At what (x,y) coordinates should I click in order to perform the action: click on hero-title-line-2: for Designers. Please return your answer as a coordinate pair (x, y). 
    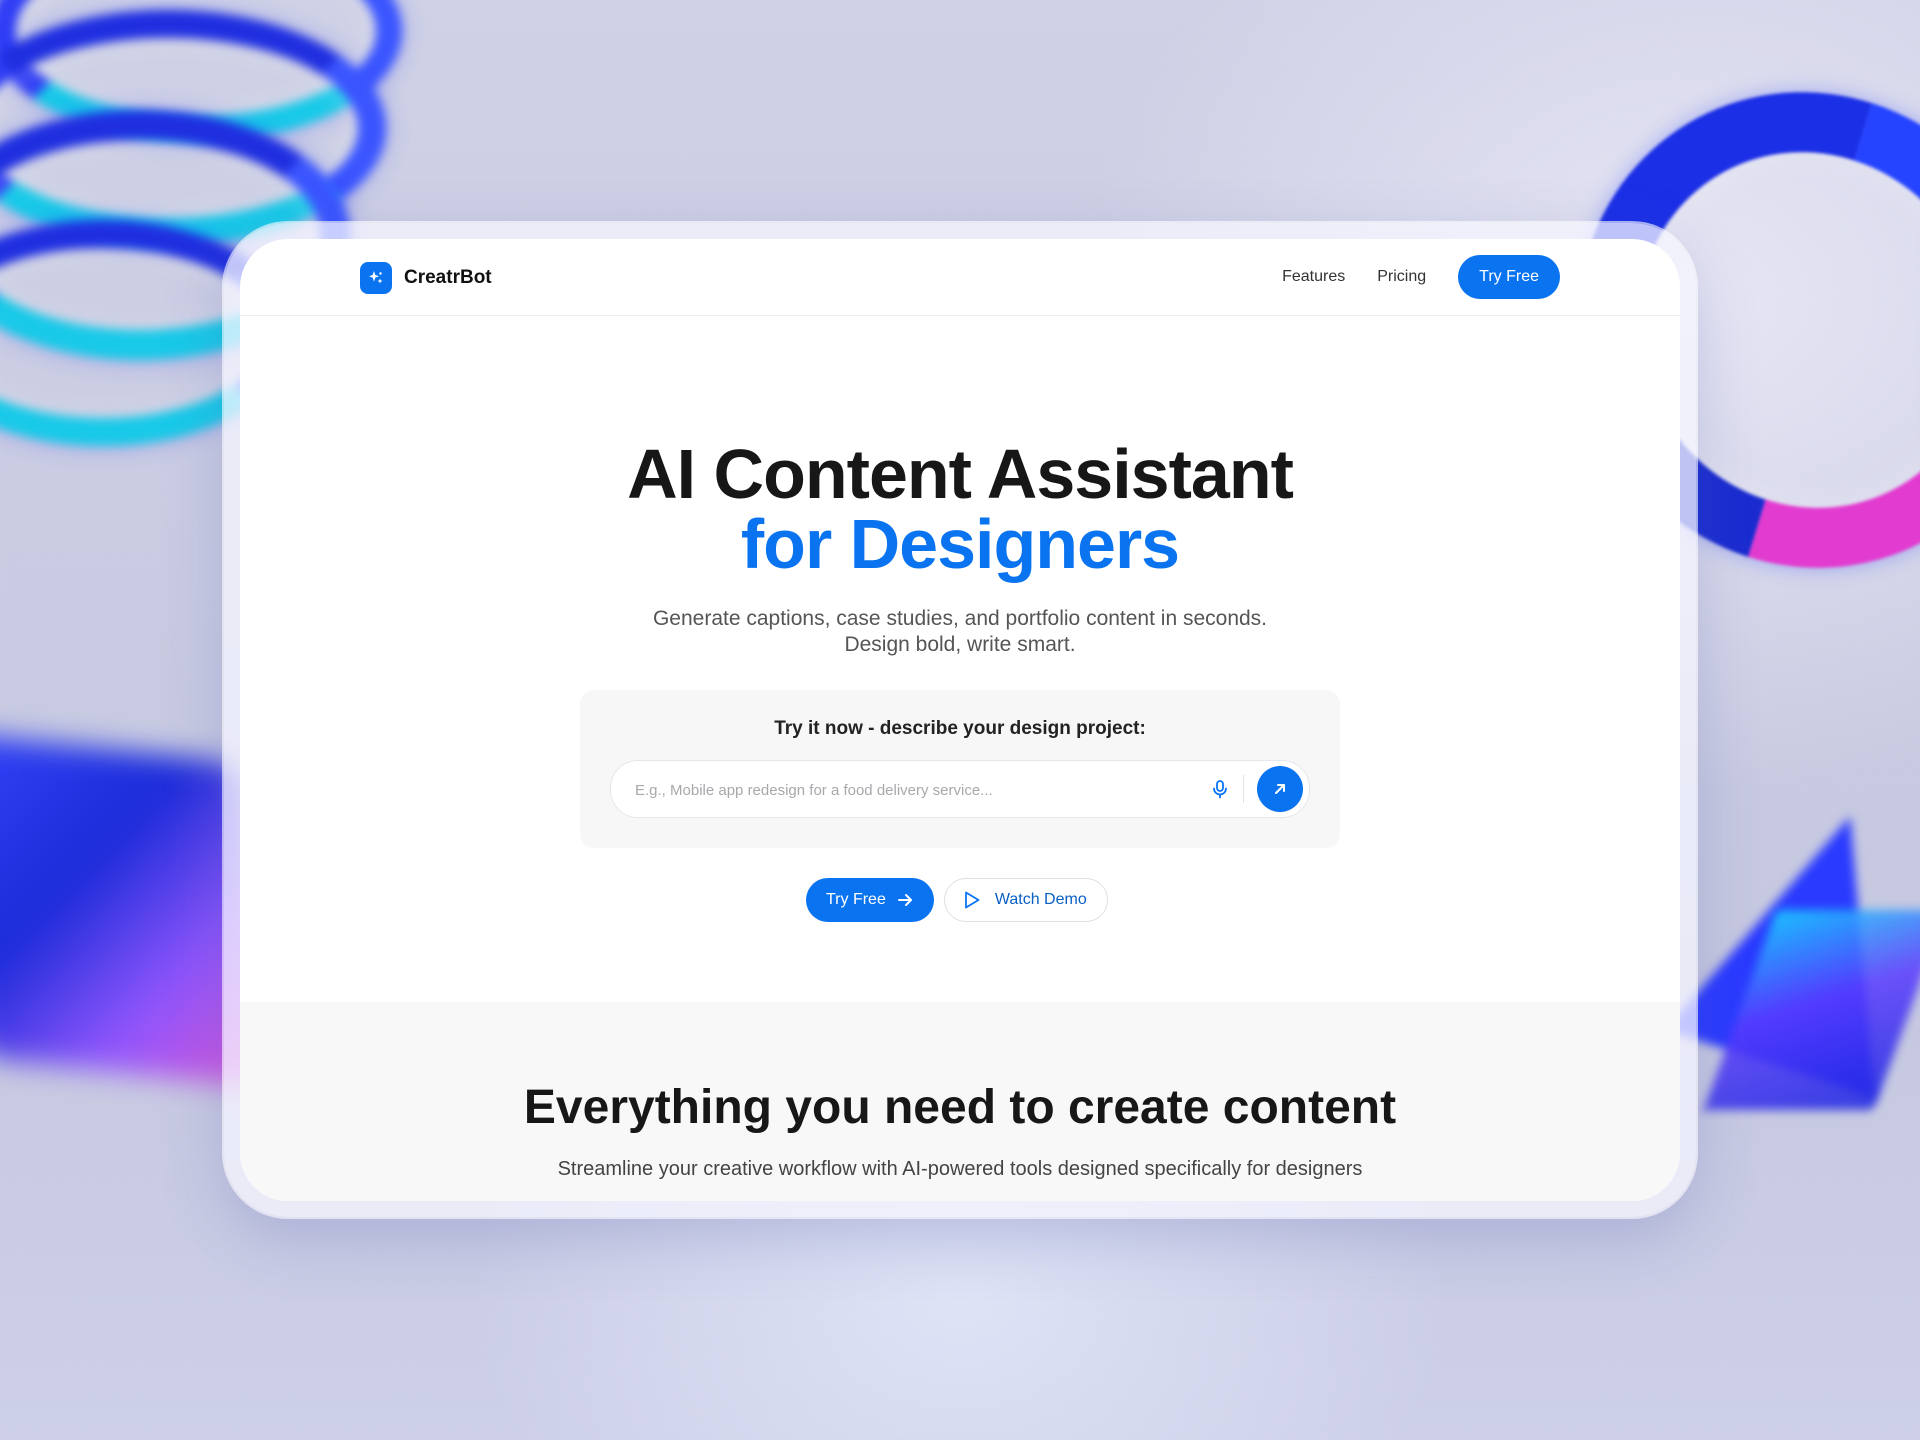
    Looking at the image, I should click on (960, 544).